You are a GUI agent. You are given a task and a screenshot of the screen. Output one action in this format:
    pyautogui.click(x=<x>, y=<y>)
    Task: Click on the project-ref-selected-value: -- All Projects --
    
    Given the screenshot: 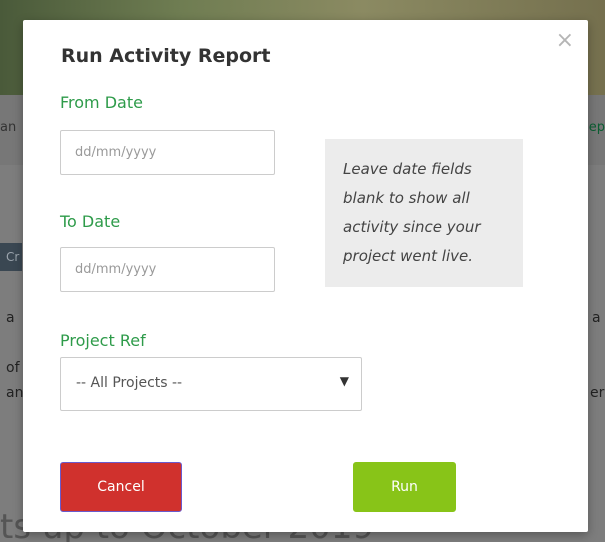 What is the action you would take?
    pyautogui.click(x=129, y=383)
    